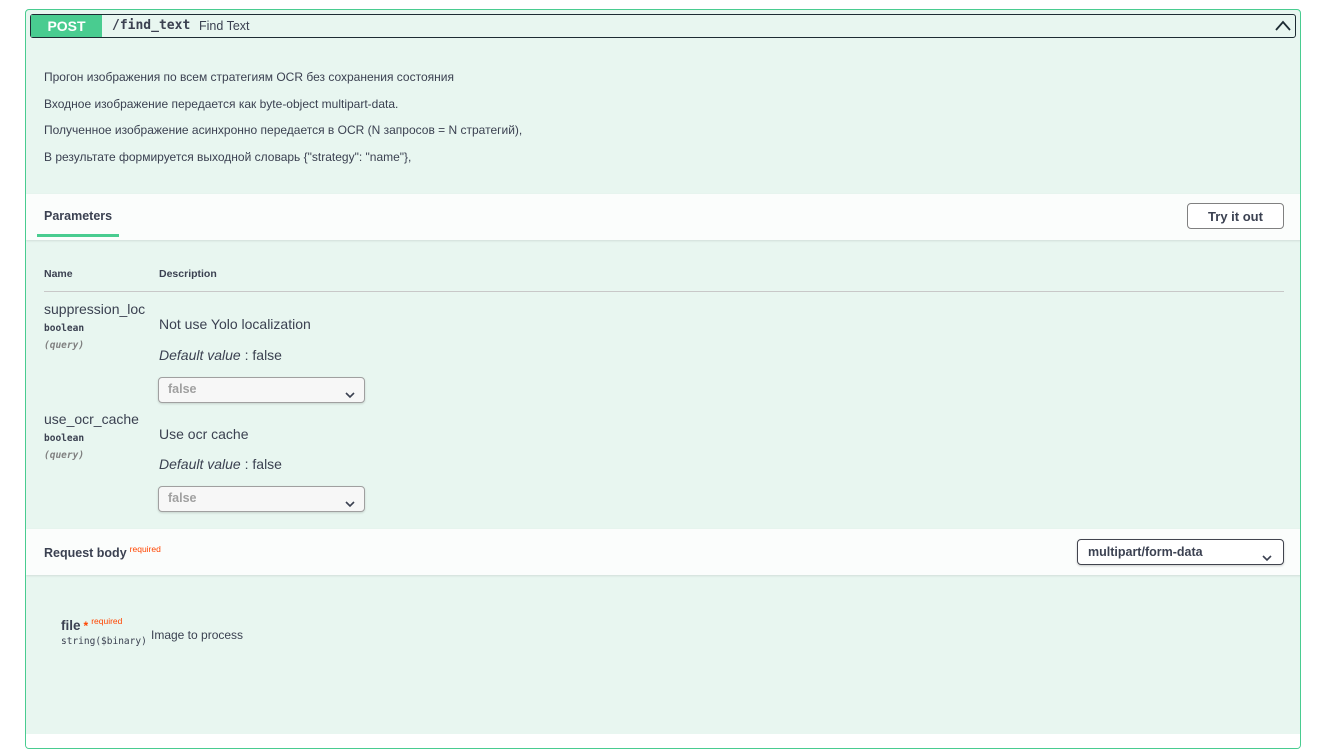 This screenshot has height=749, width=1338. I want to click on suppression-loc-select: false, so click(261, 390).